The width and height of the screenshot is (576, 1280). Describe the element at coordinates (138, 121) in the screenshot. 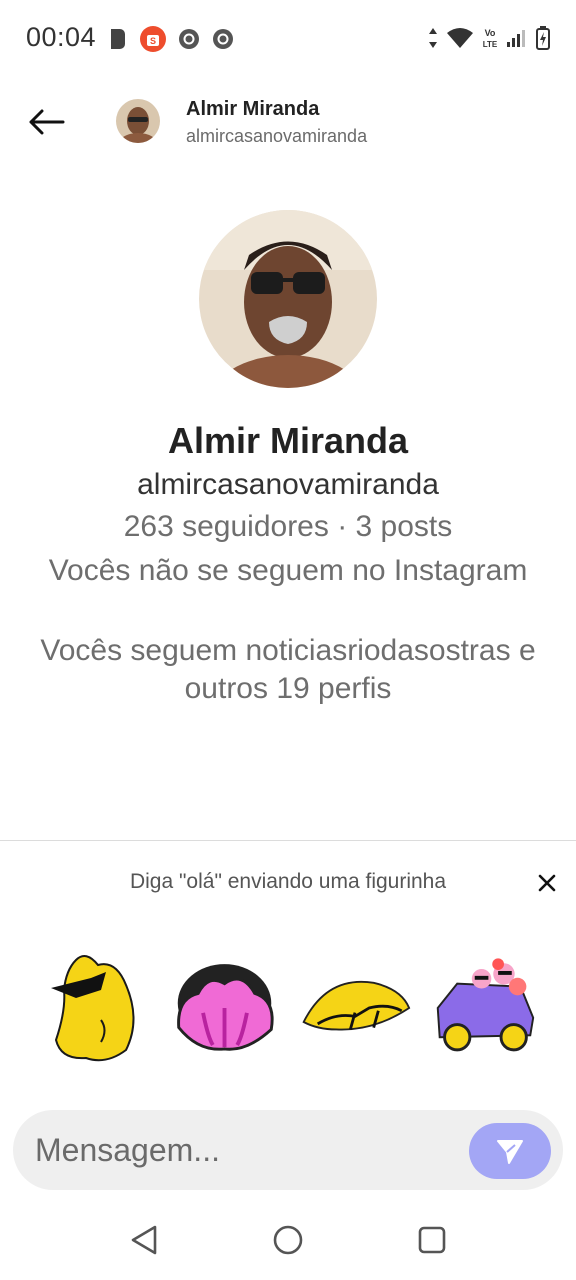

I see `header-avatar` at that location.